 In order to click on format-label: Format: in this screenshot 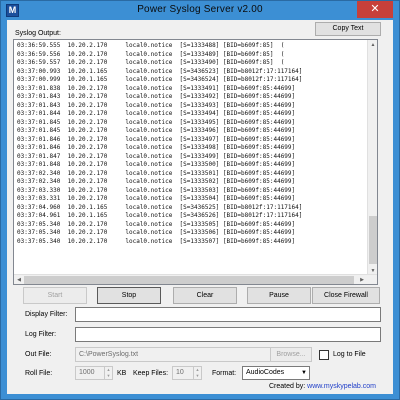, I will do `click(224, 373)`.